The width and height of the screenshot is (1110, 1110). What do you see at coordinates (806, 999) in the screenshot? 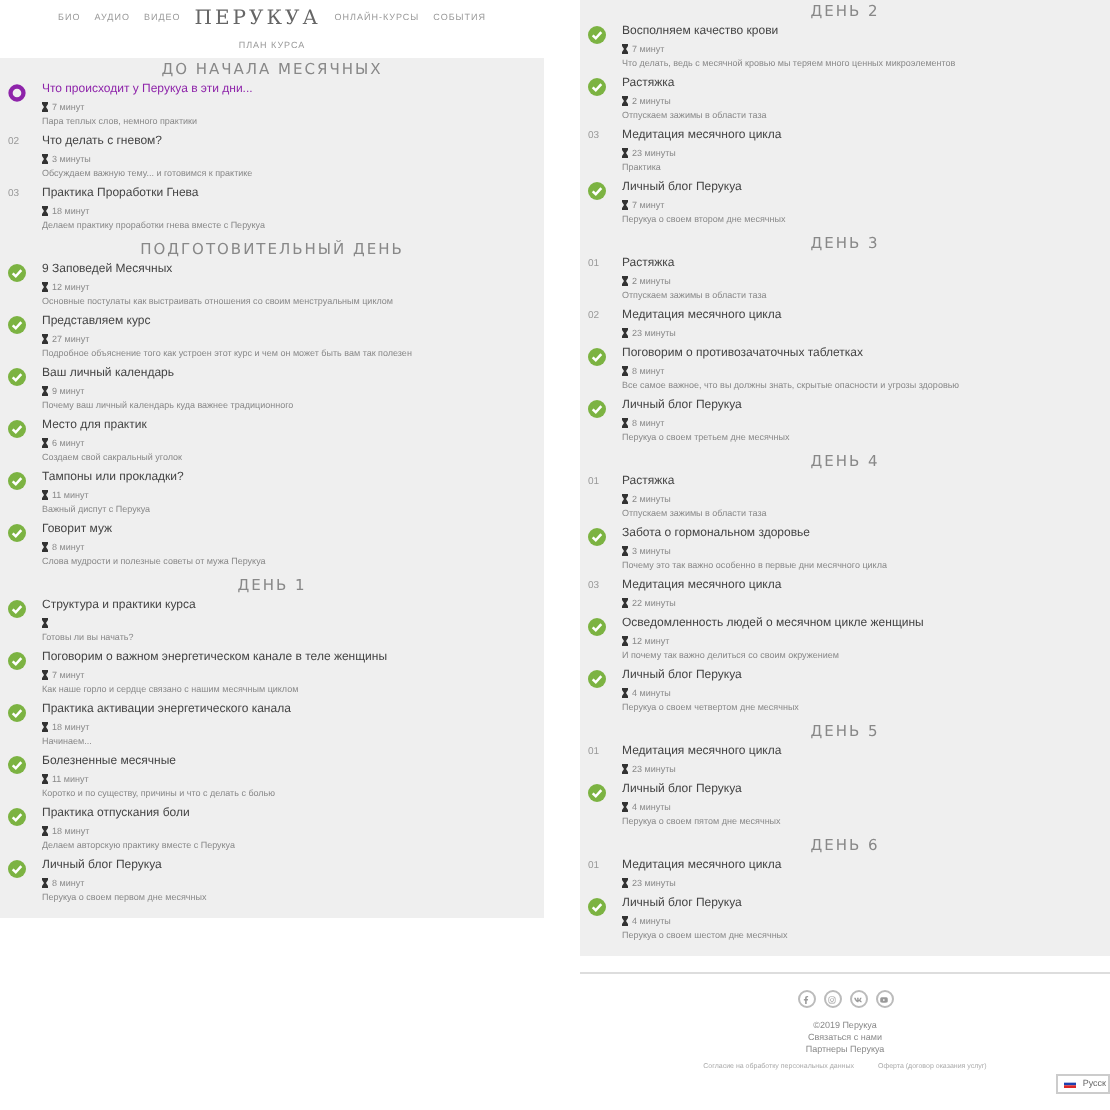
I see `facebook-icon` at bounding box center [806, 999].